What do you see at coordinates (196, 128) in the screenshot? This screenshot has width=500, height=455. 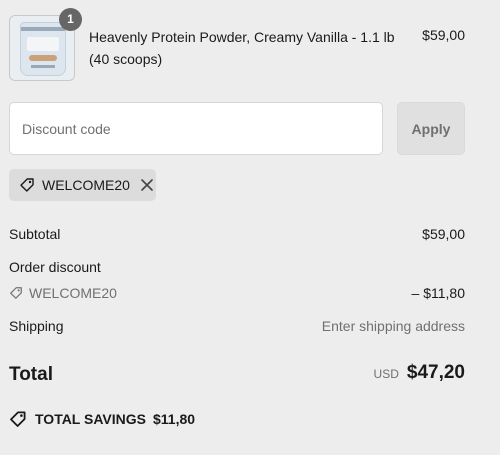 I see `discount-code-input` at bounding box center [196, 128].